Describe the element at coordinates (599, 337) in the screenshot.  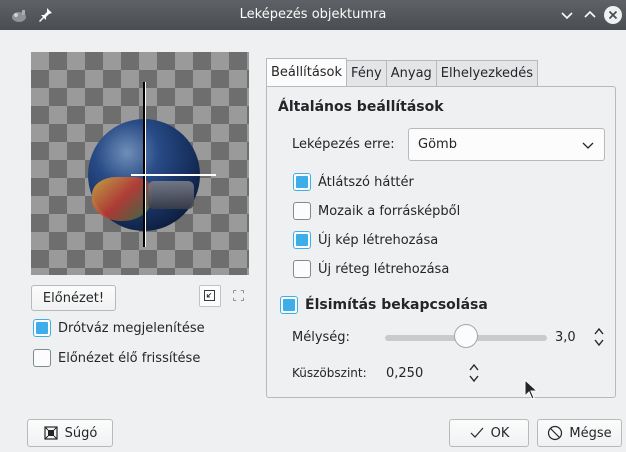
I see `depth-spin-arrows-icon` at that location.